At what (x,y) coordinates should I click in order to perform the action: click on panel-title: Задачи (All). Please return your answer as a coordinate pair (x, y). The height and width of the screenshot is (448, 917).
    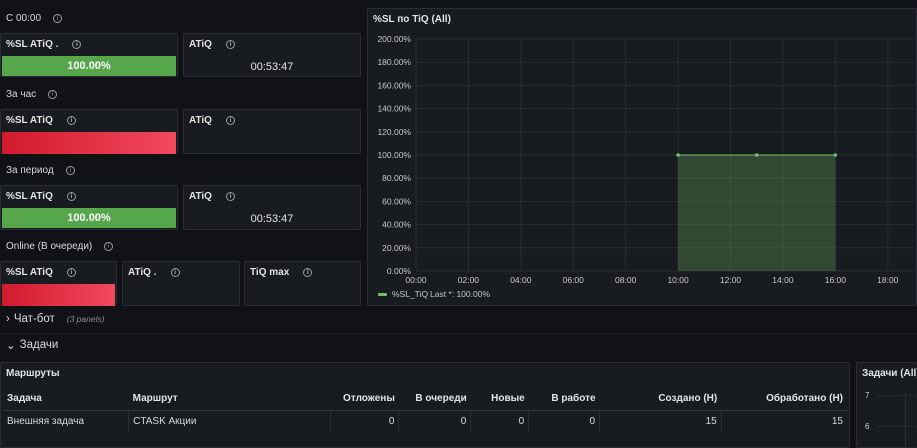
    Looking at the image, I should click on (889, 373).